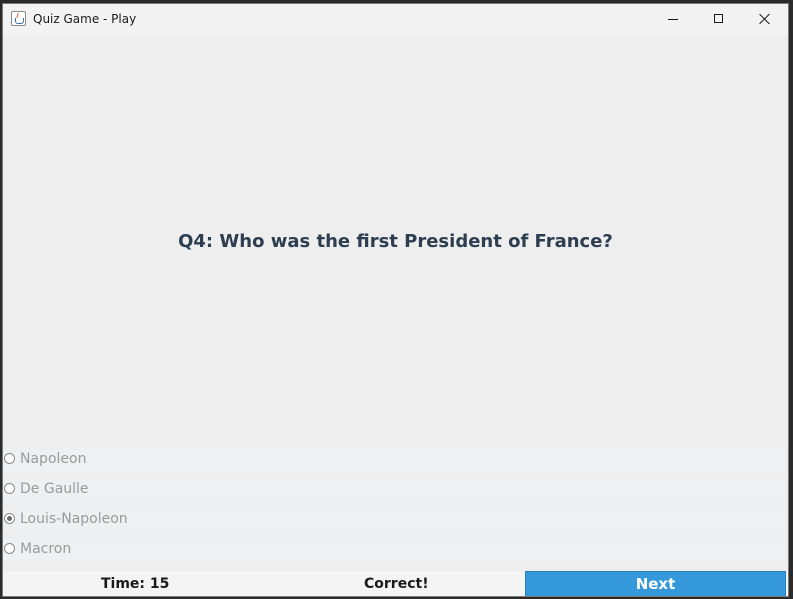  What do you see at coordinates (135, 584) in the screenshot?
I see `timer-label: Time: 15` at bounding box center [135, 584].